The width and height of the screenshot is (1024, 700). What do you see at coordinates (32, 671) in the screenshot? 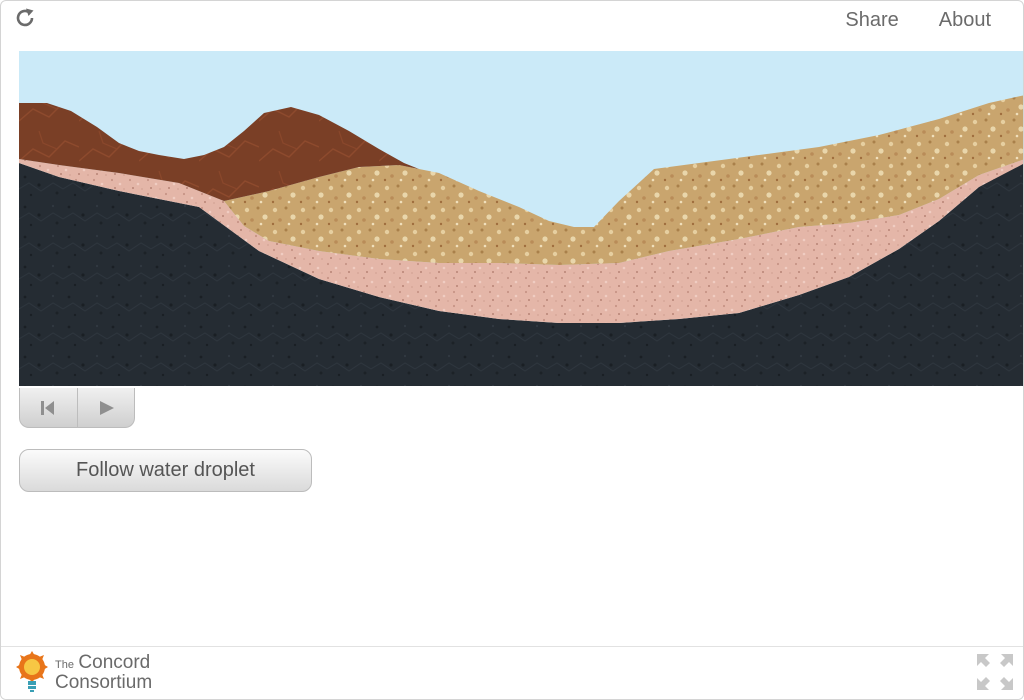
I see `lightbulb-logo-icon` at bounding box center [32, 671].